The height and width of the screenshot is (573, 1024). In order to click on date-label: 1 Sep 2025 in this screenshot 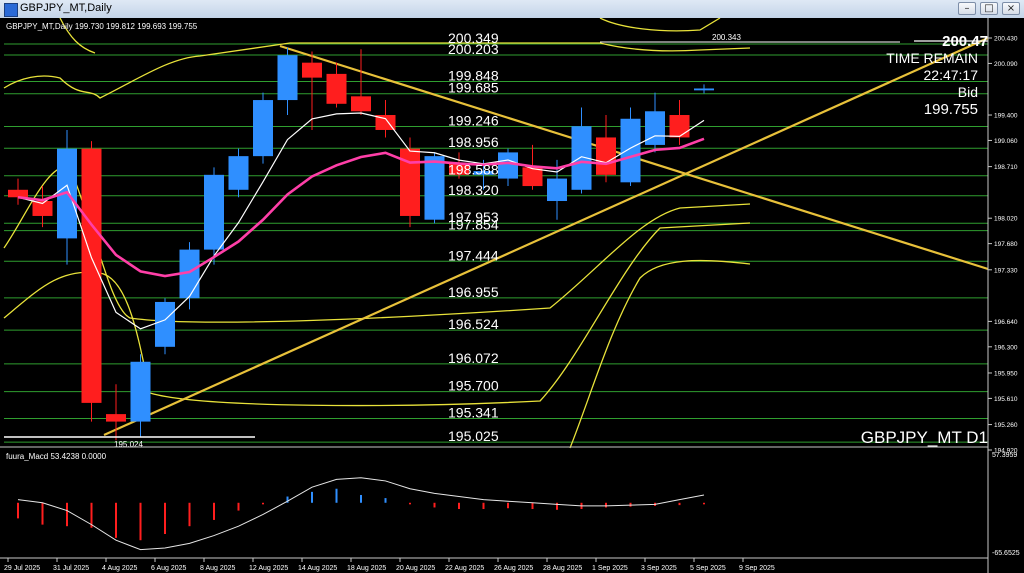, I will do `click(610, 568)`.